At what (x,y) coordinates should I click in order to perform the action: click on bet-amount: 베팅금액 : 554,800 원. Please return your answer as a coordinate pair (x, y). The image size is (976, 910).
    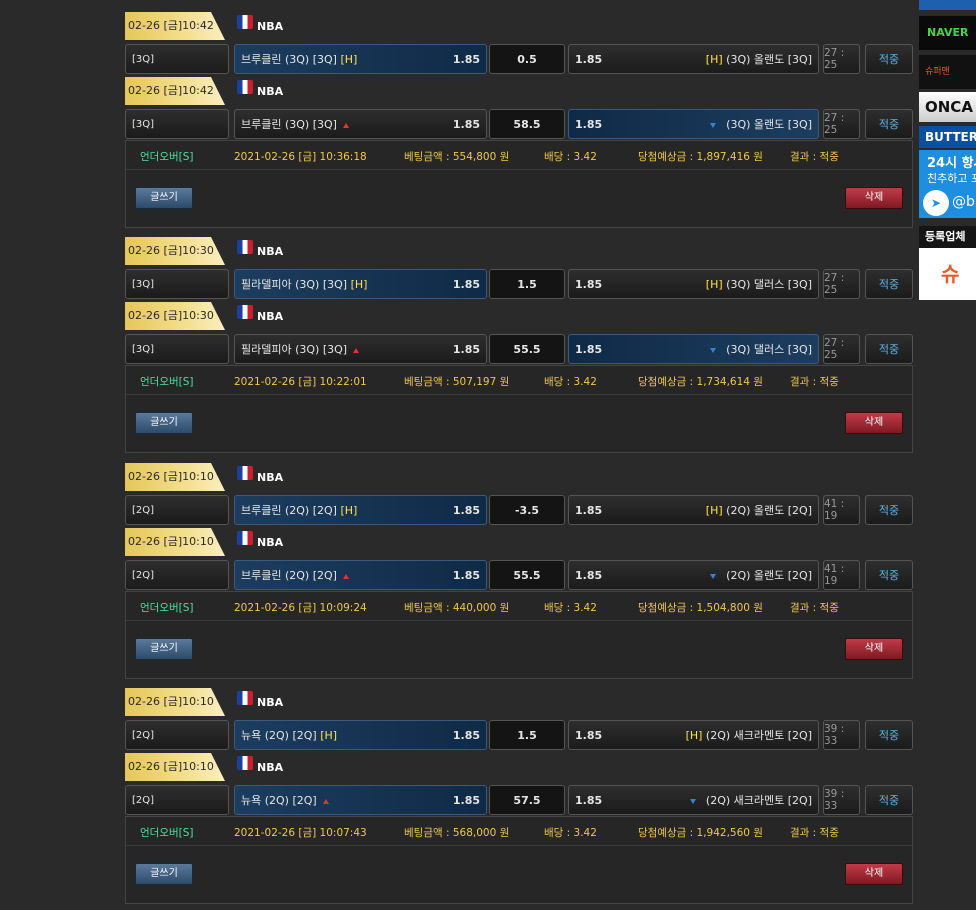
    Looking at the image, I should click on (457, 157).